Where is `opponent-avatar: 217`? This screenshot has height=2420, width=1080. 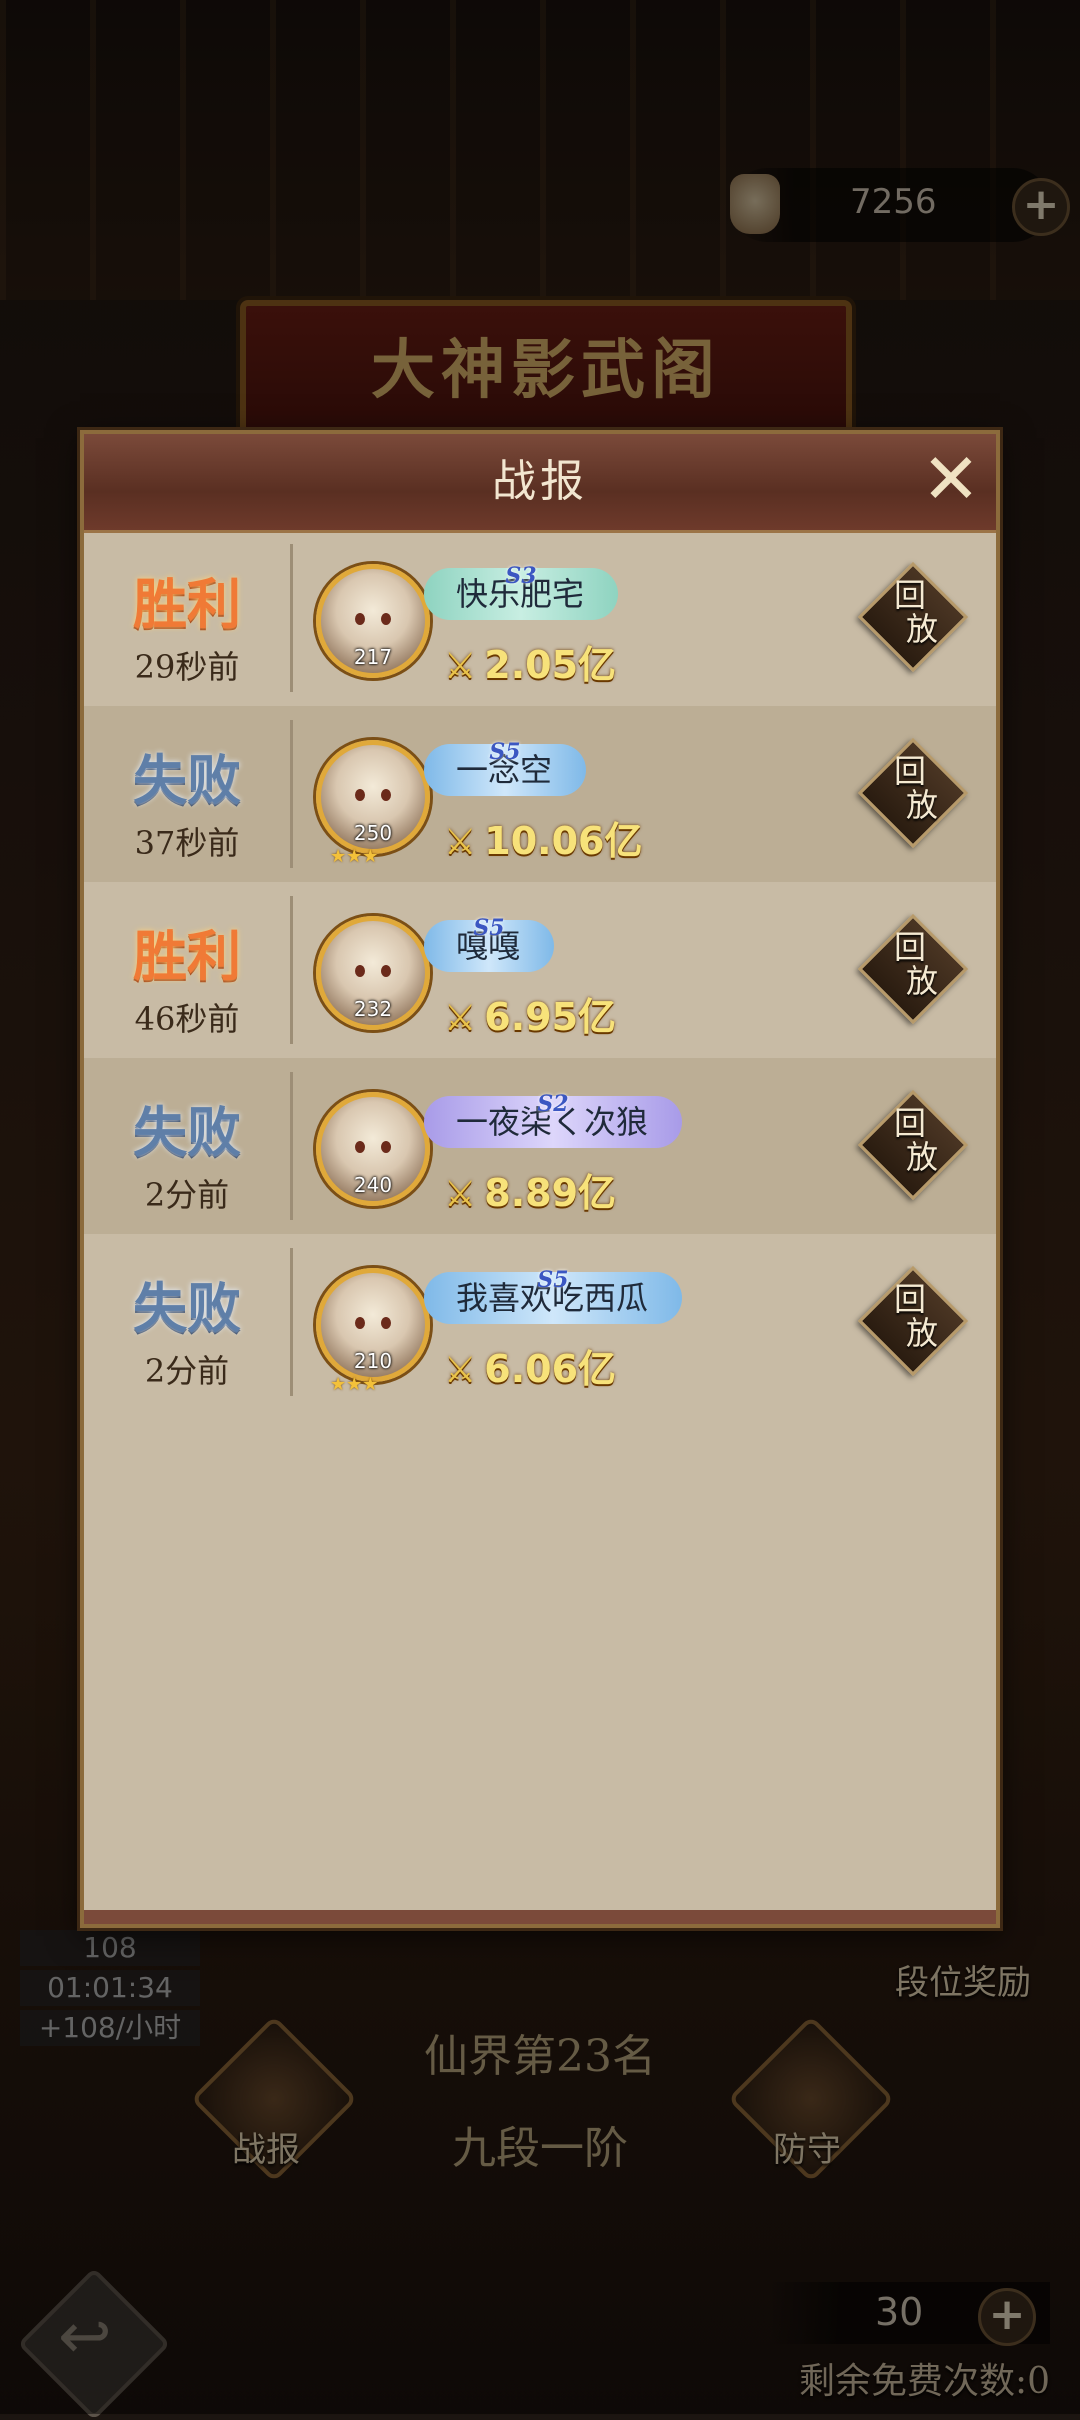
opponent-avatar: 217 is located at coordinates (373, 621).